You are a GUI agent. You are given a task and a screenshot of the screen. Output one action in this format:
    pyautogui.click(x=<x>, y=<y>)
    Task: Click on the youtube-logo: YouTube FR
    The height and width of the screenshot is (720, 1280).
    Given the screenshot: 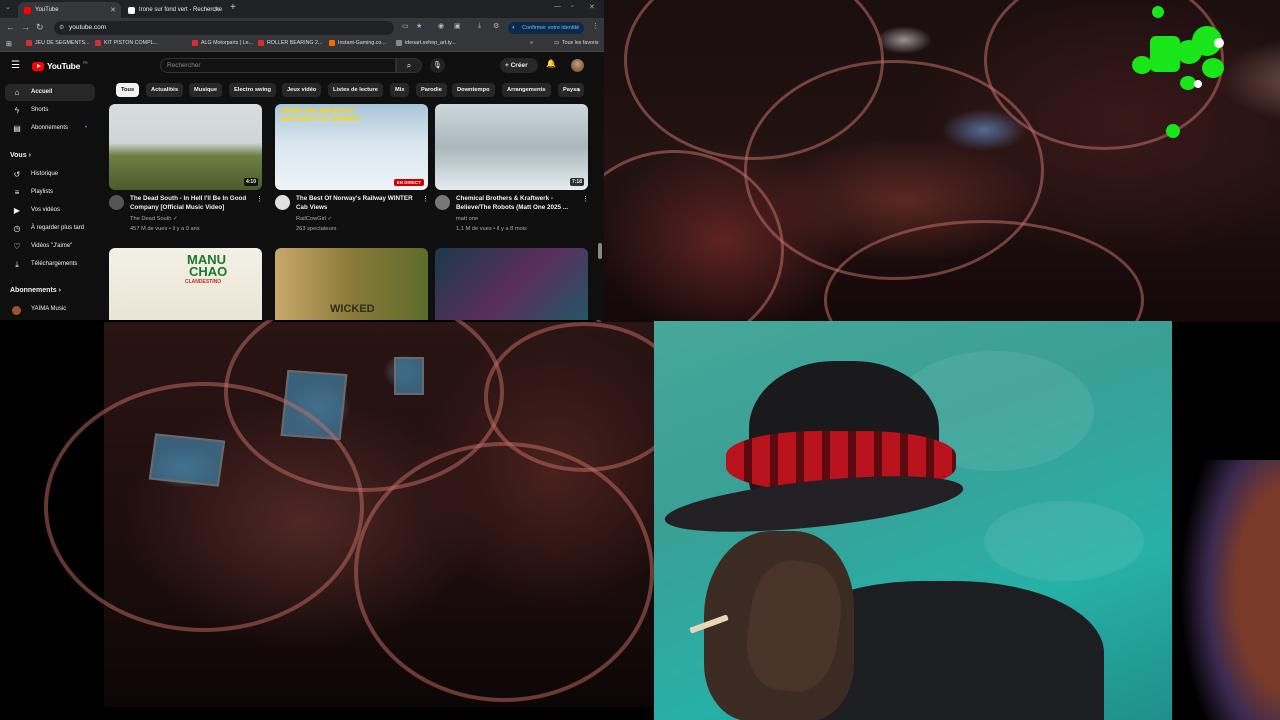 What is the action you would take?
    pyautogui.click(x=60, y=66)
    